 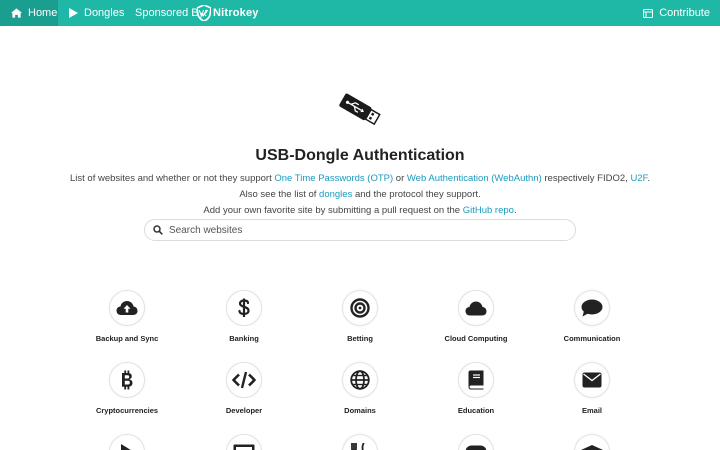 I want to click on dongles-link: dongles, so click(x=335, y=194).